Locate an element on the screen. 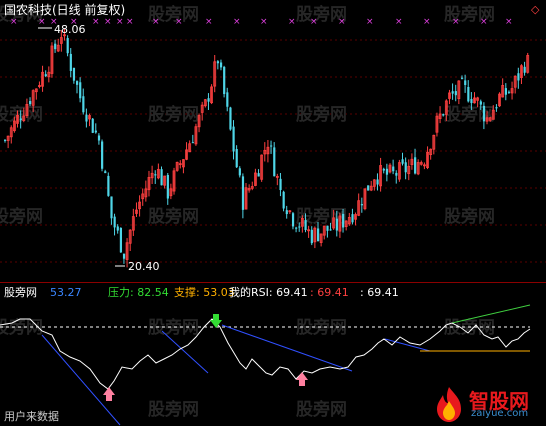  high-price-label: 48.06 is located at coordinates (70, 29).